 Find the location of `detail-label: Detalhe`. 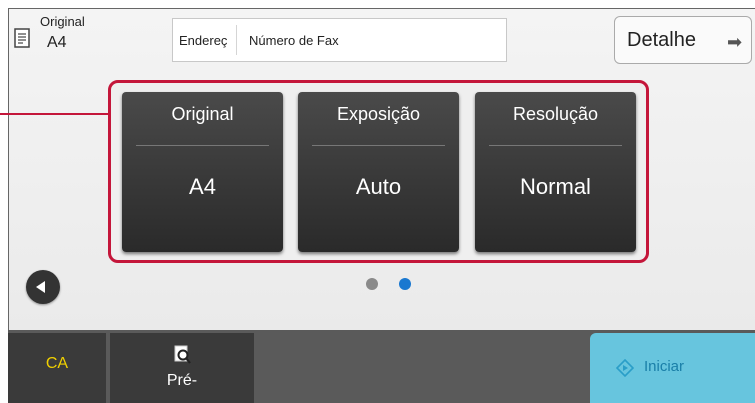

detail-label: Detalhe is located at coordinates (661, 40).